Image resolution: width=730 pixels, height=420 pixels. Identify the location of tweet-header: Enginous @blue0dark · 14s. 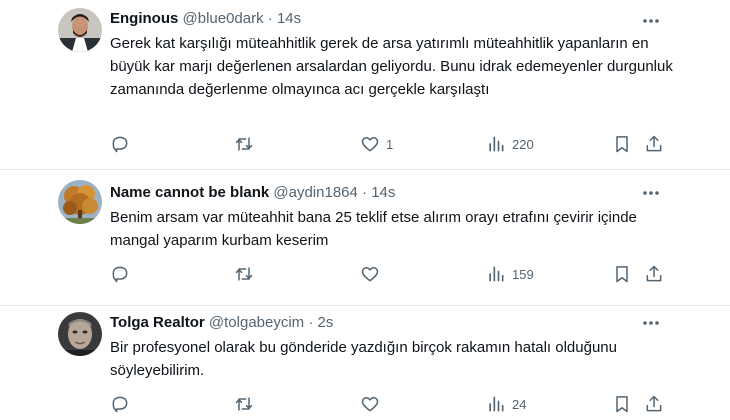
(205, 19).